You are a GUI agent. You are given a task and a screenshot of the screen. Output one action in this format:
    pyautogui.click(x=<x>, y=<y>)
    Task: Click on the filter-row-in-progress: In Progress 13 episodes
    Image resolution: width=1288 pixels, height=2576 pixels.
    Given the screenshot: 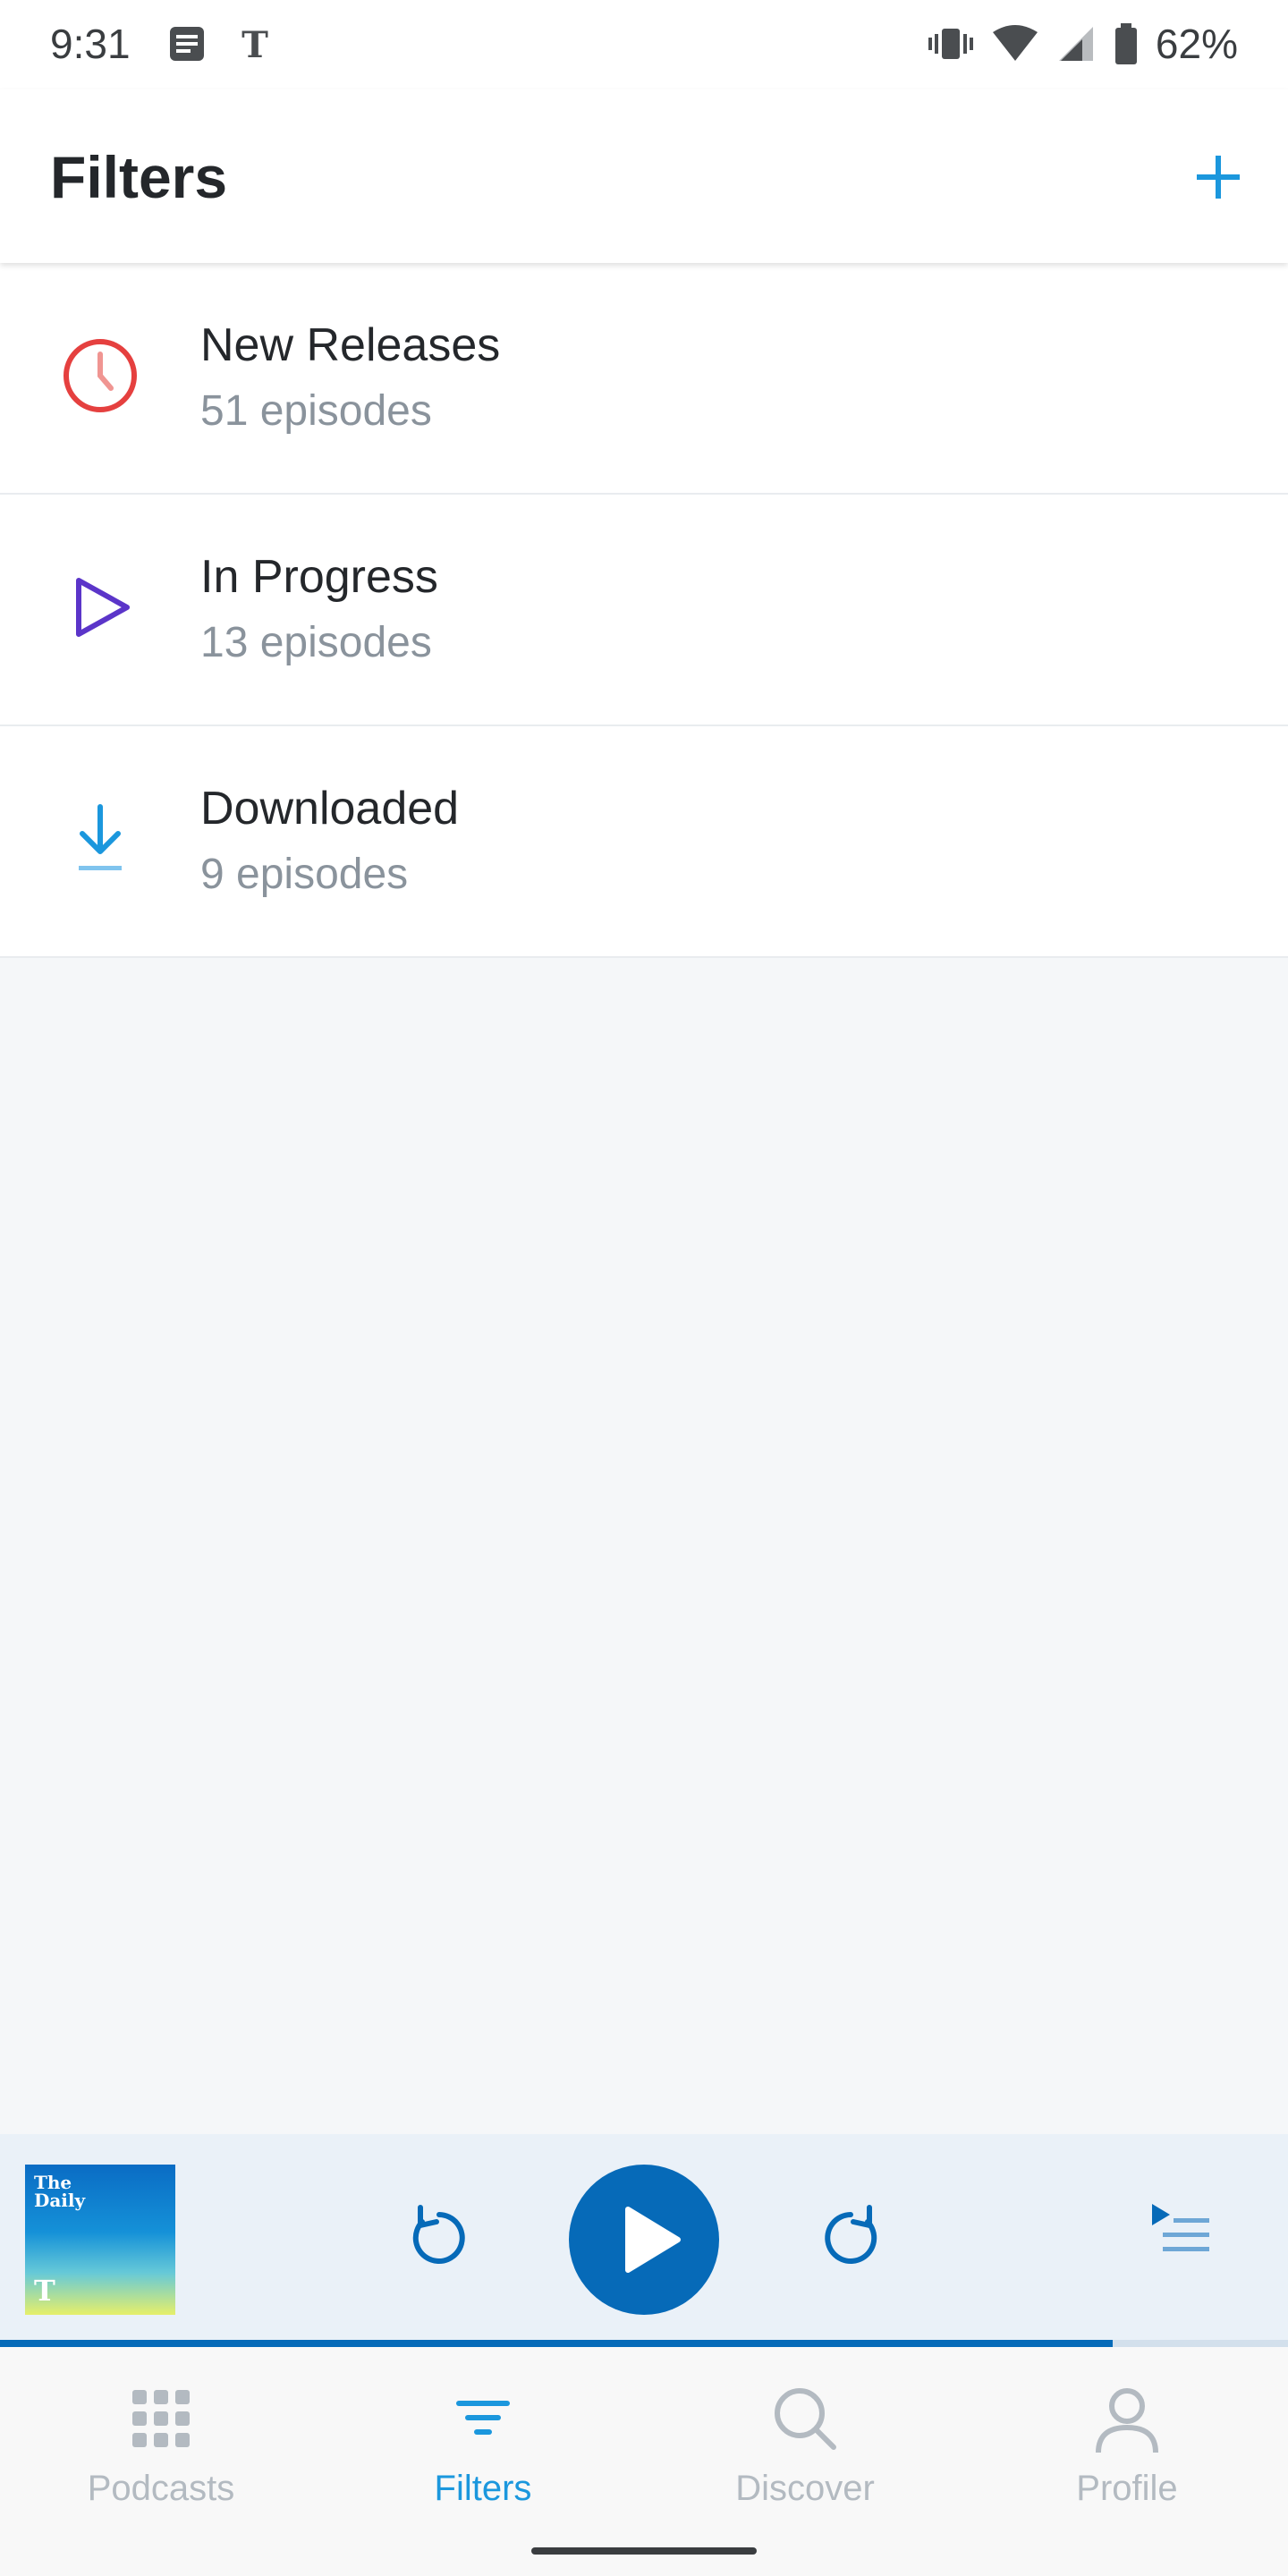 What is the action you would take?
    pyautogui.click(x=644, y=610)
    